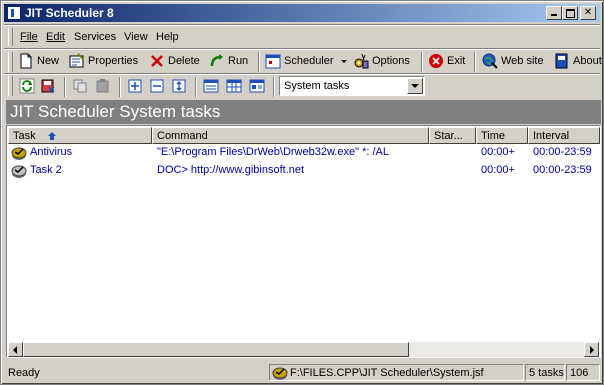 This screenshot has width=604, height=385. Describe the element at coordinates (361, 61) in the screenshot. I see `options-icon` at that location.